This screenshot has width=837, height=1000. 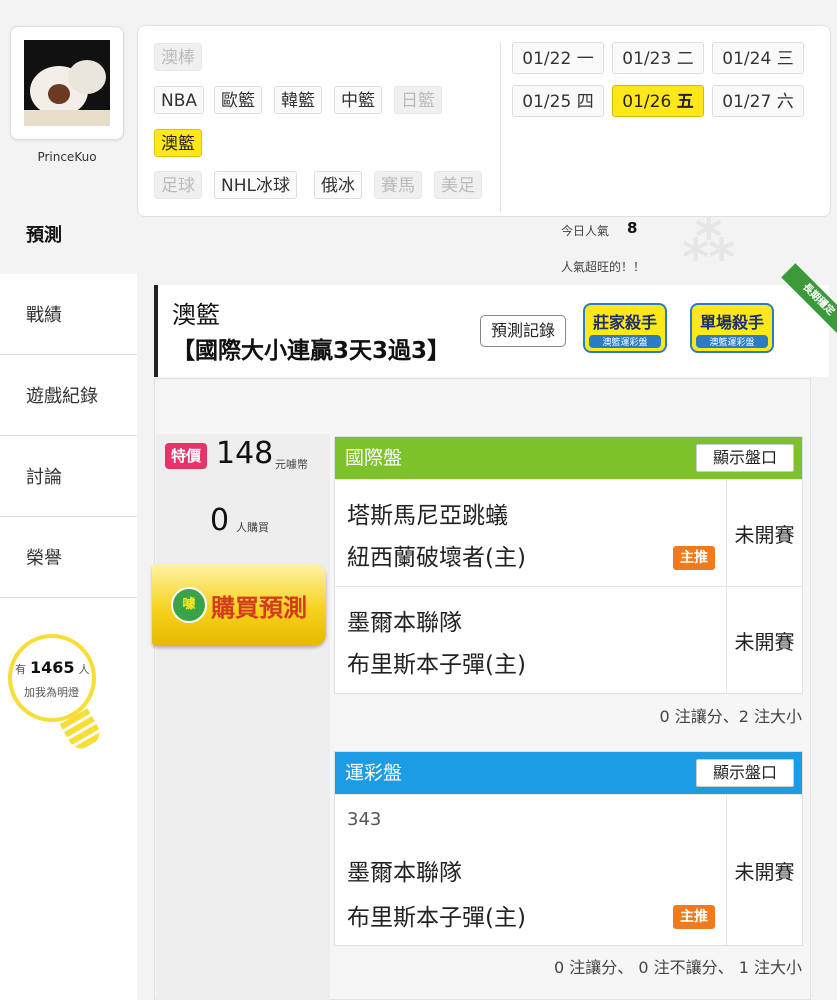 What do you see at coordinates (758, 58) in the screenshot?
I see `date-tab-0124: 01/24 三` at bounding box center [758, 58].